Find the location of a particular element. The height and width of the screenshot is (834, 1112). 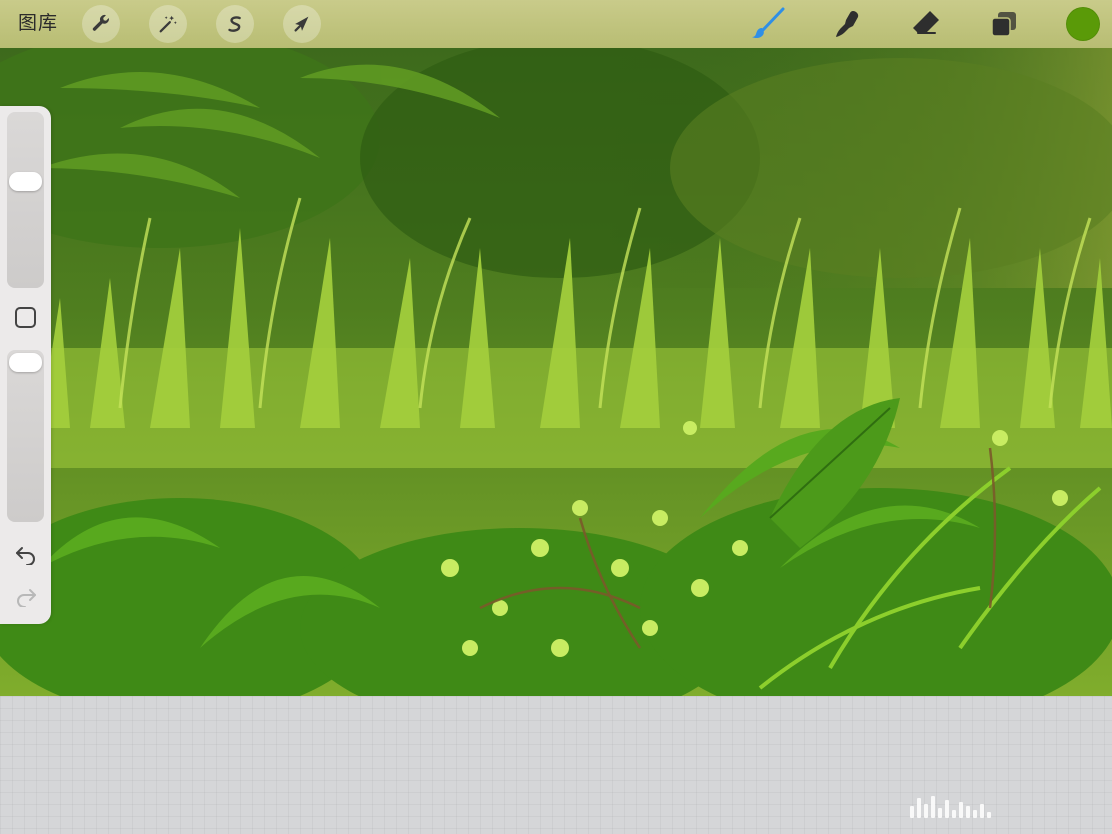

brush-size-slider is located at coordinates (25, 200).